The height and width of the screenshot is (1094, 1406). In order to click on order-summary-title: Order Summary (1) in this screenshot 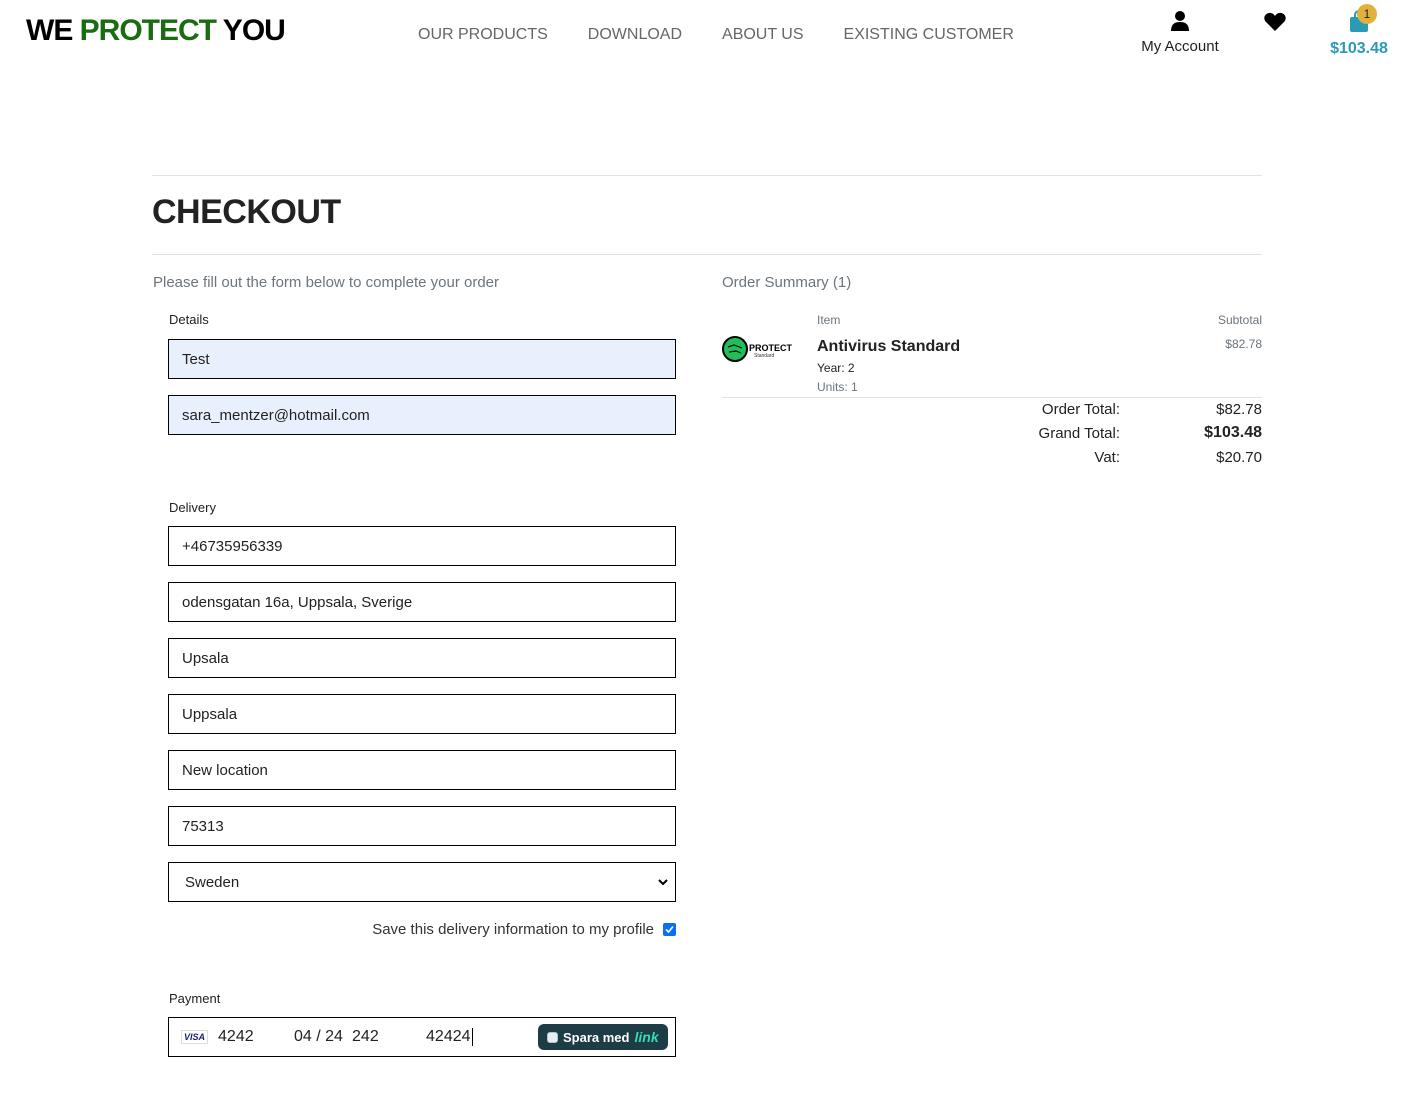, I will do `click(787, 282)`.